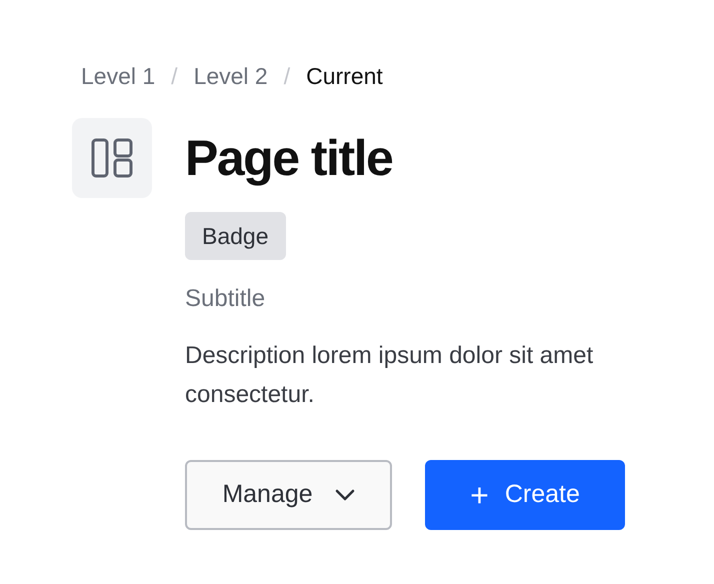  Describe the element at coordinates (288, 495) in the screenshot. I see `manage-dropdown-button: Manage` at that location.